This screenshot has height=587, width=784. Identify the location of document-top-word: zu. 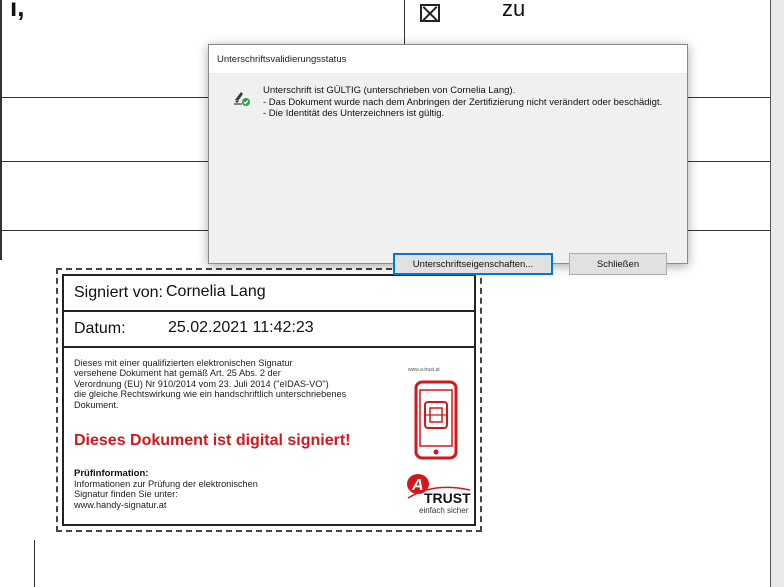
(514, 10).